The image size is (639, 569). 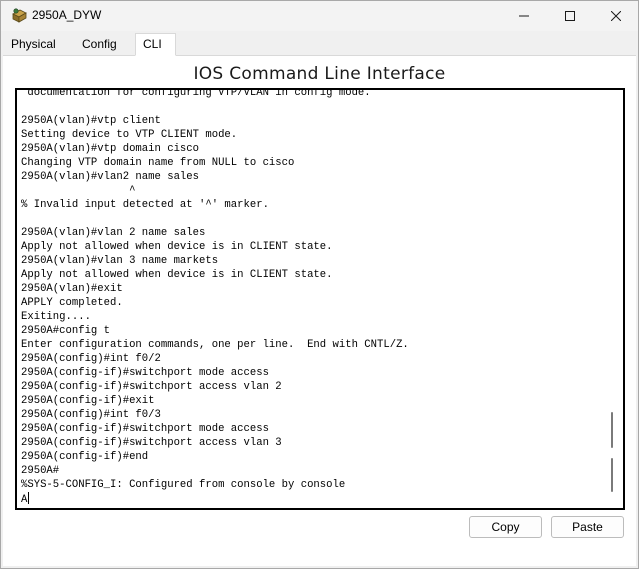 What do you see at coordinates (505, 527) in the screenshot?
I see `copy-button: Copy` at bounding box center [505, 527].